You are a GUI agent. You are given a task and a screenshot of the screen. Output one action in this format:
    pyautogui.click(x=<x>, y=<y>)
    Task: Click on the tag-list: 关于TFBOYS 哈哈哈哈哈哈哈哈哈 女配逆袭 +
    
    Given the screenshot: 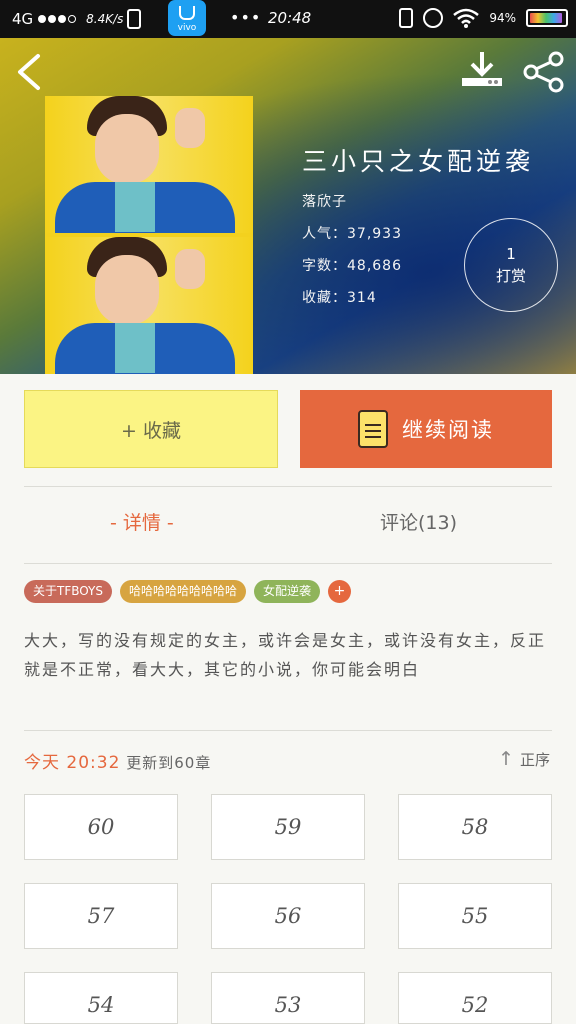 What is the action you would take?
    pyautogui.click(x=188, y=591)
    